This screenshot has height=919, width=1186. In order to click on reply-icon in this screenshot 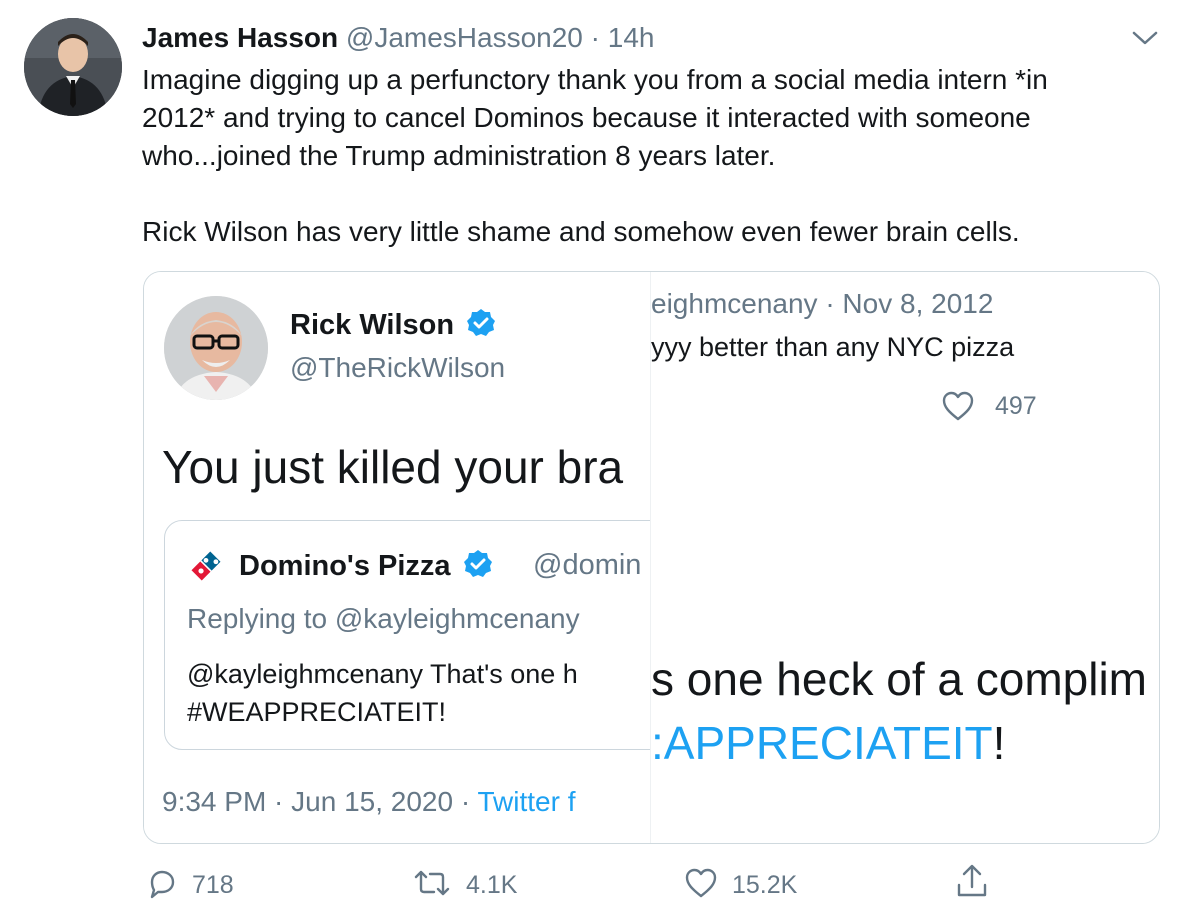, I will do `click(162, 885)`.